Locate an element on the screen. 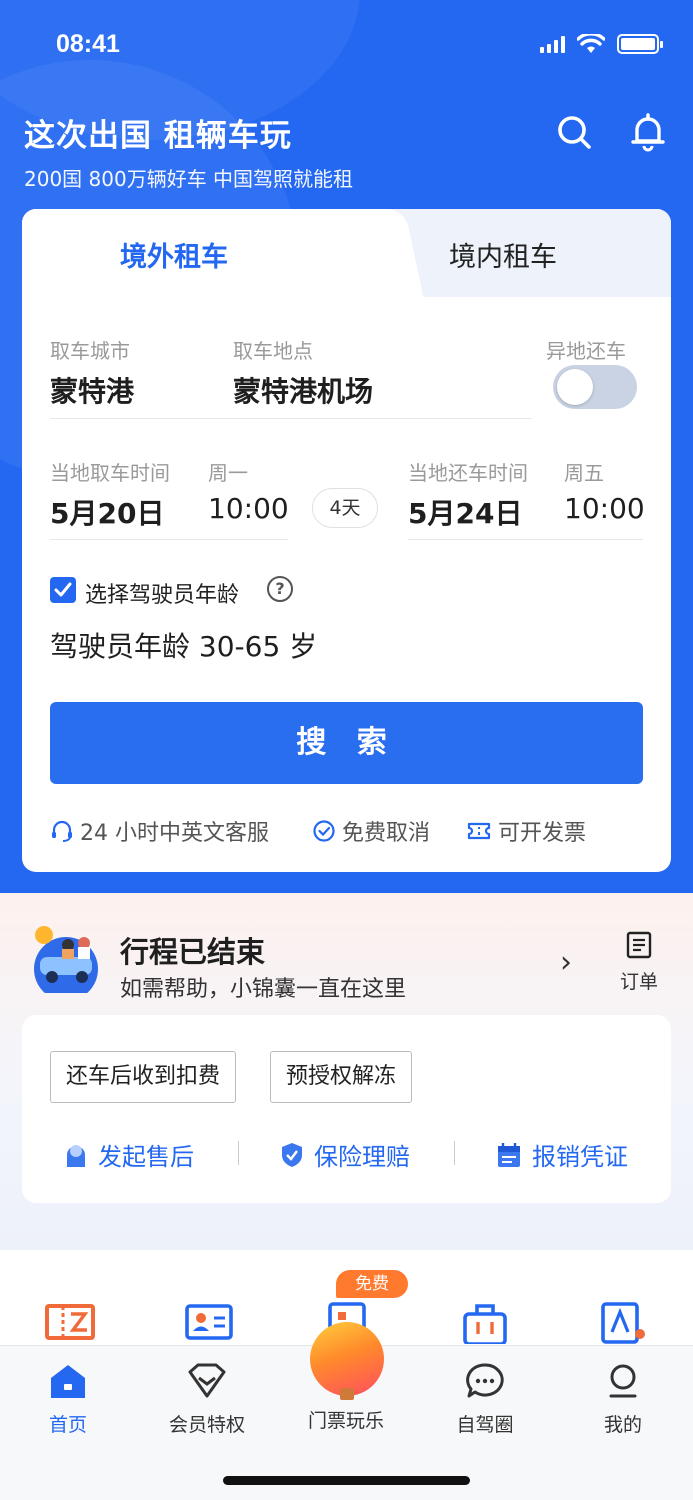  chevron-right-icon: › is located at coordinates (566, 962).